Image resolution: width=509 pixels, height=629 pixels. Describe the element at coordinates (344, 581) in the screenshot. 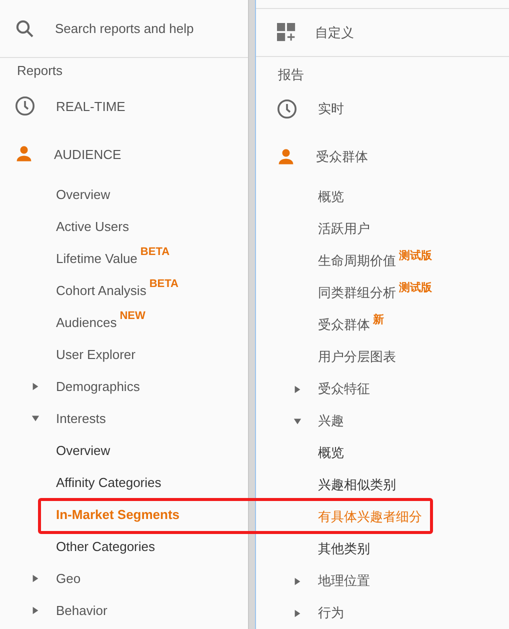

I see `nav-item: 地理位置` at that location.